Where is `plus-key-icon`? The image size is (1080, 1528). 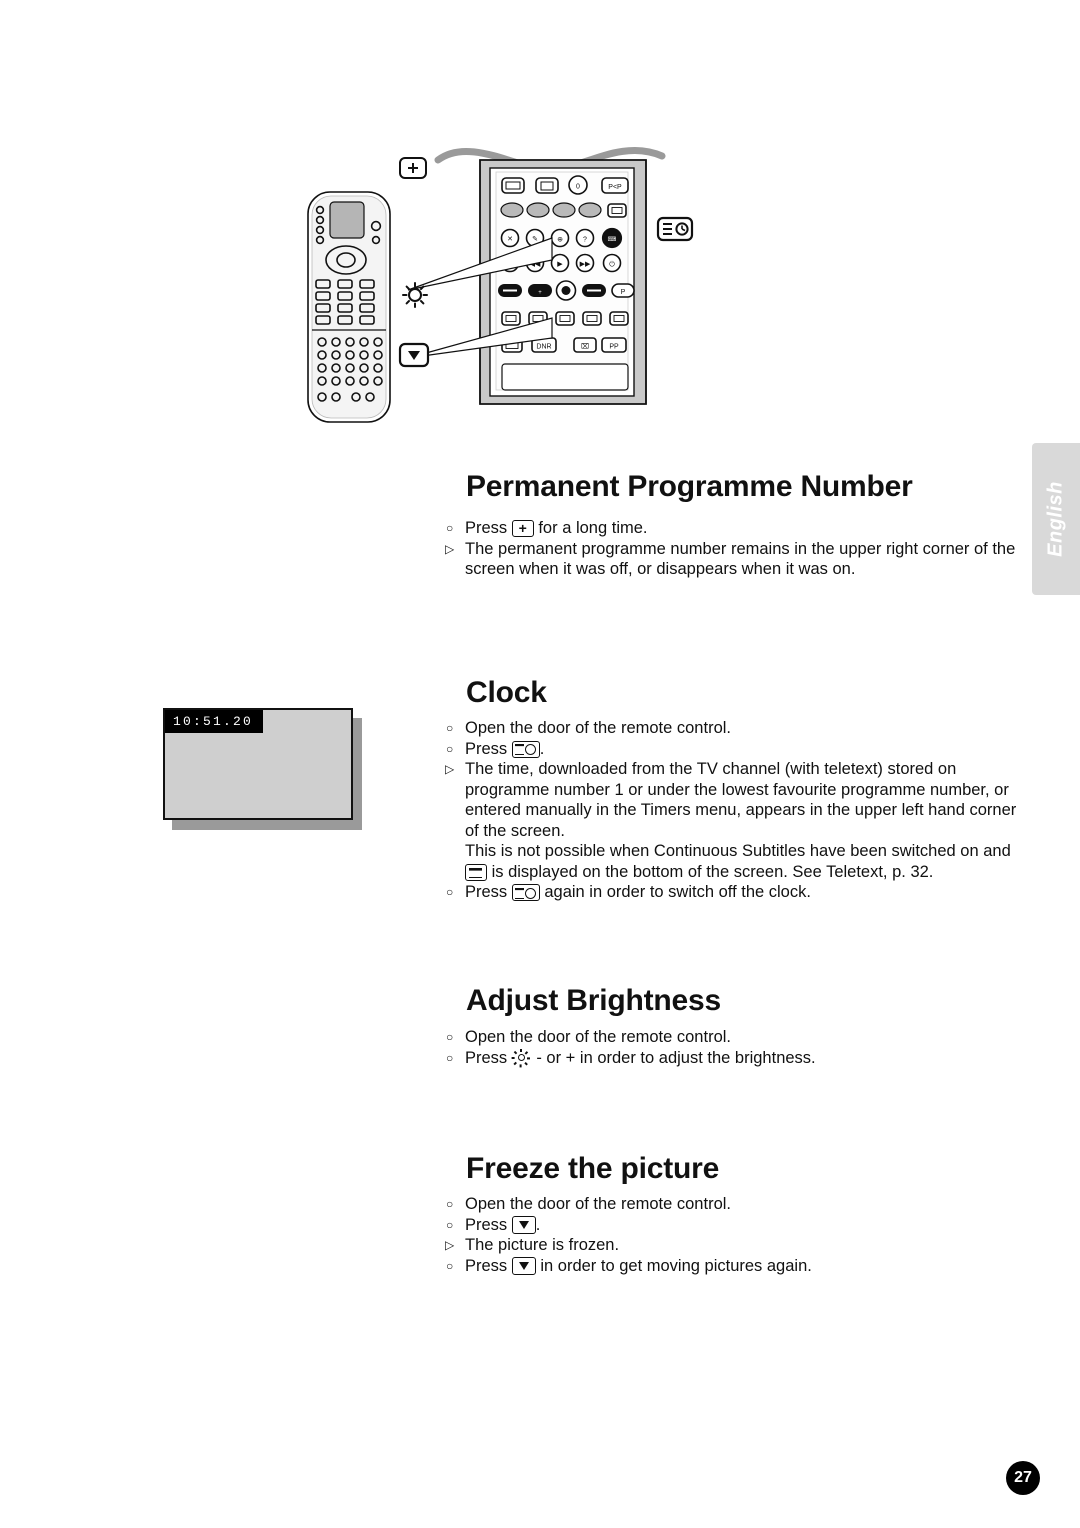 plus-key-icon is located at coordinates (522, 528).